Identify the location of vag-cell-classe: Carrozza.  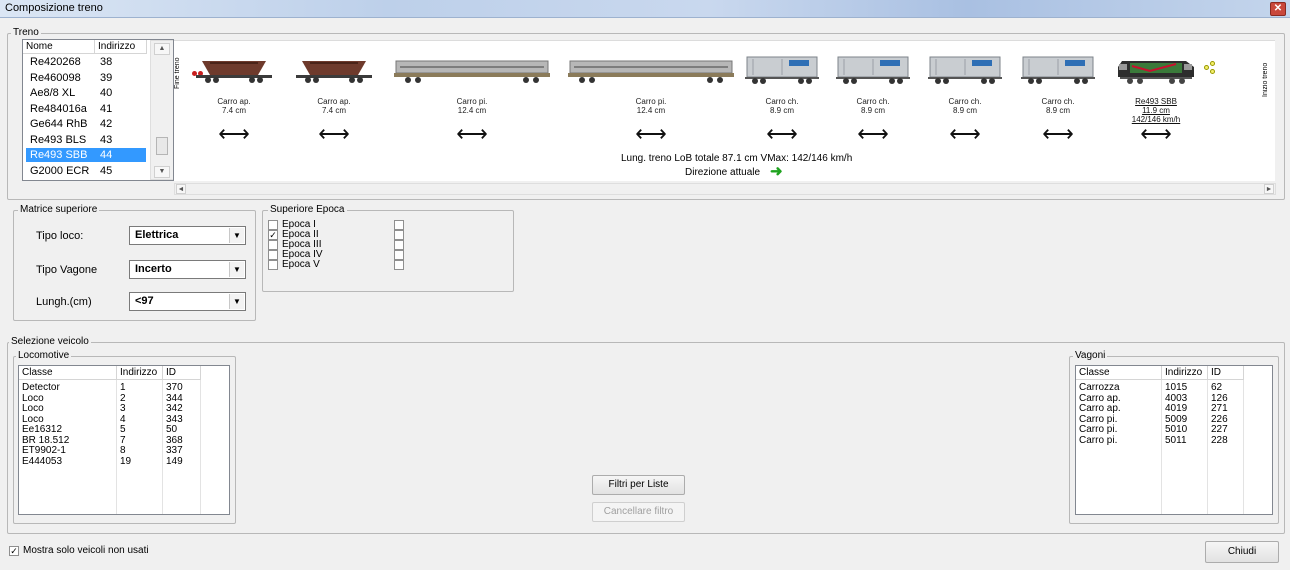
(1098, 387).